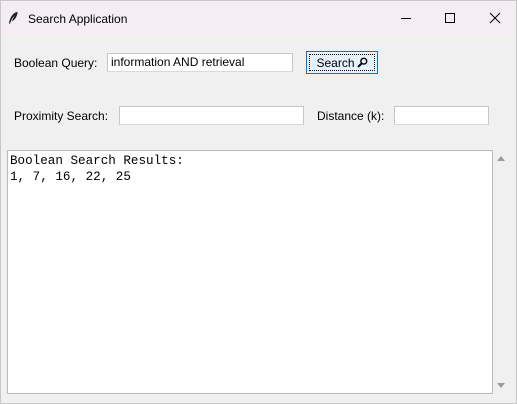  I want to click on close-icon, so click(495, 18).